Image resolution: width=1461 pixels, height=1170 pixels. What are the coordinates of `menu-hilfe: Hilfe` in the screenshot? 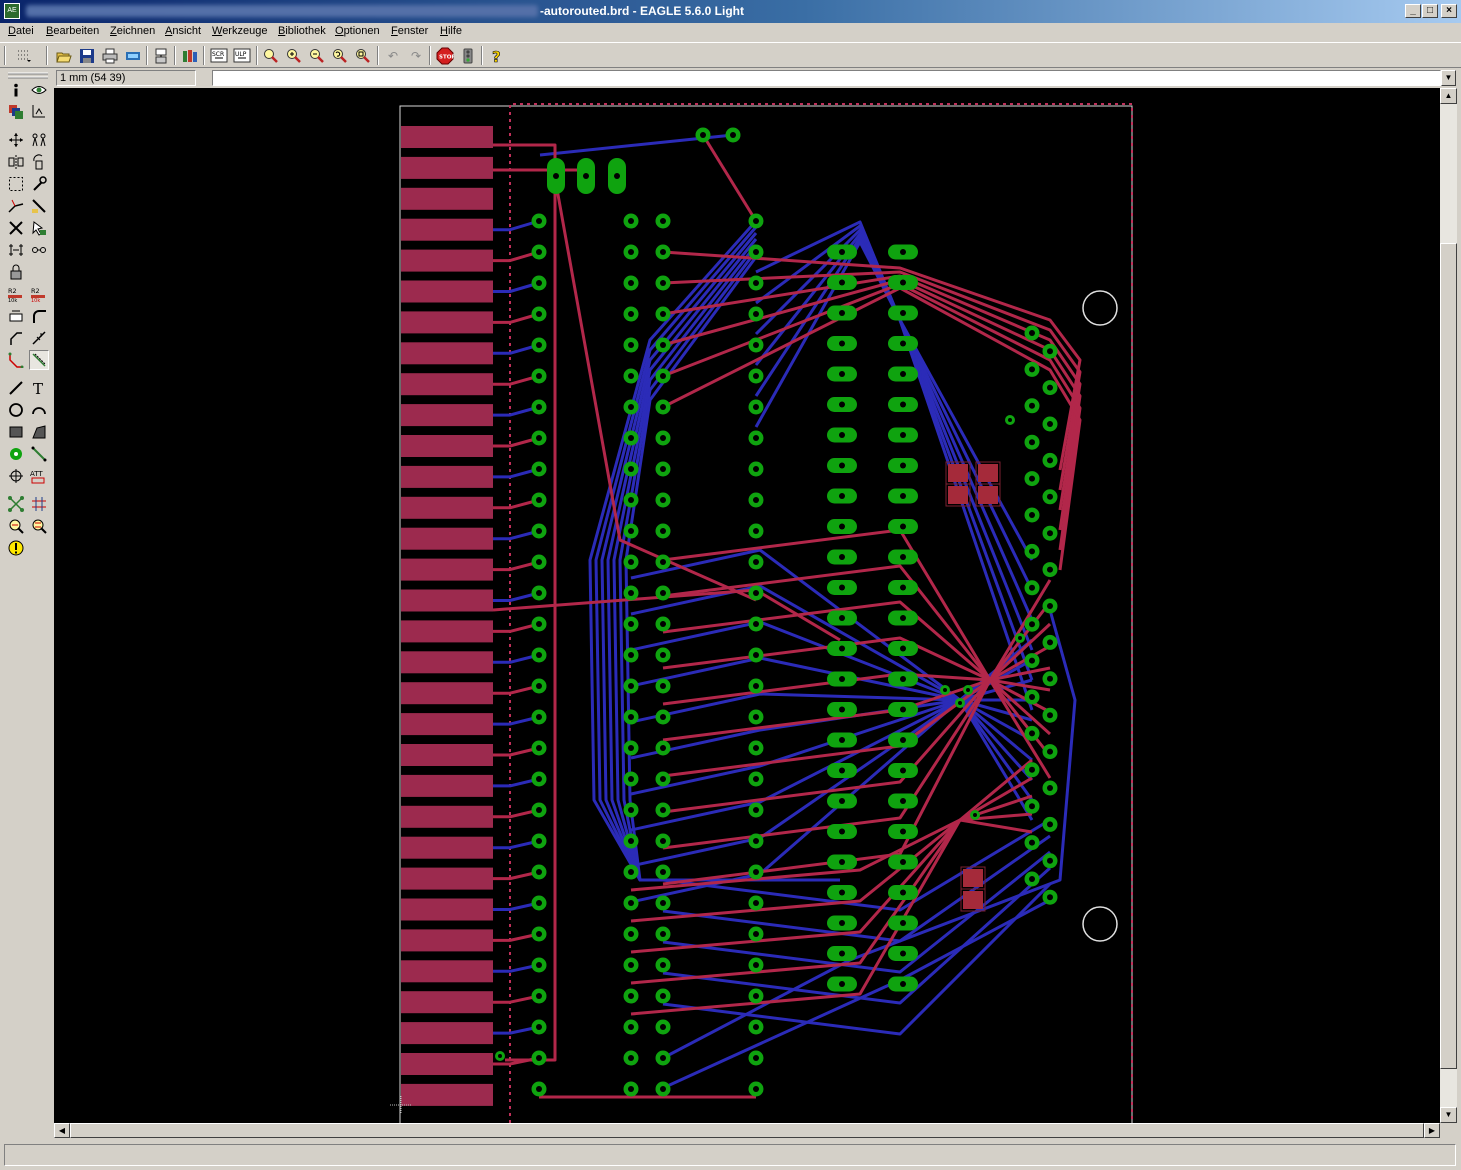 It's located at (451, 31).